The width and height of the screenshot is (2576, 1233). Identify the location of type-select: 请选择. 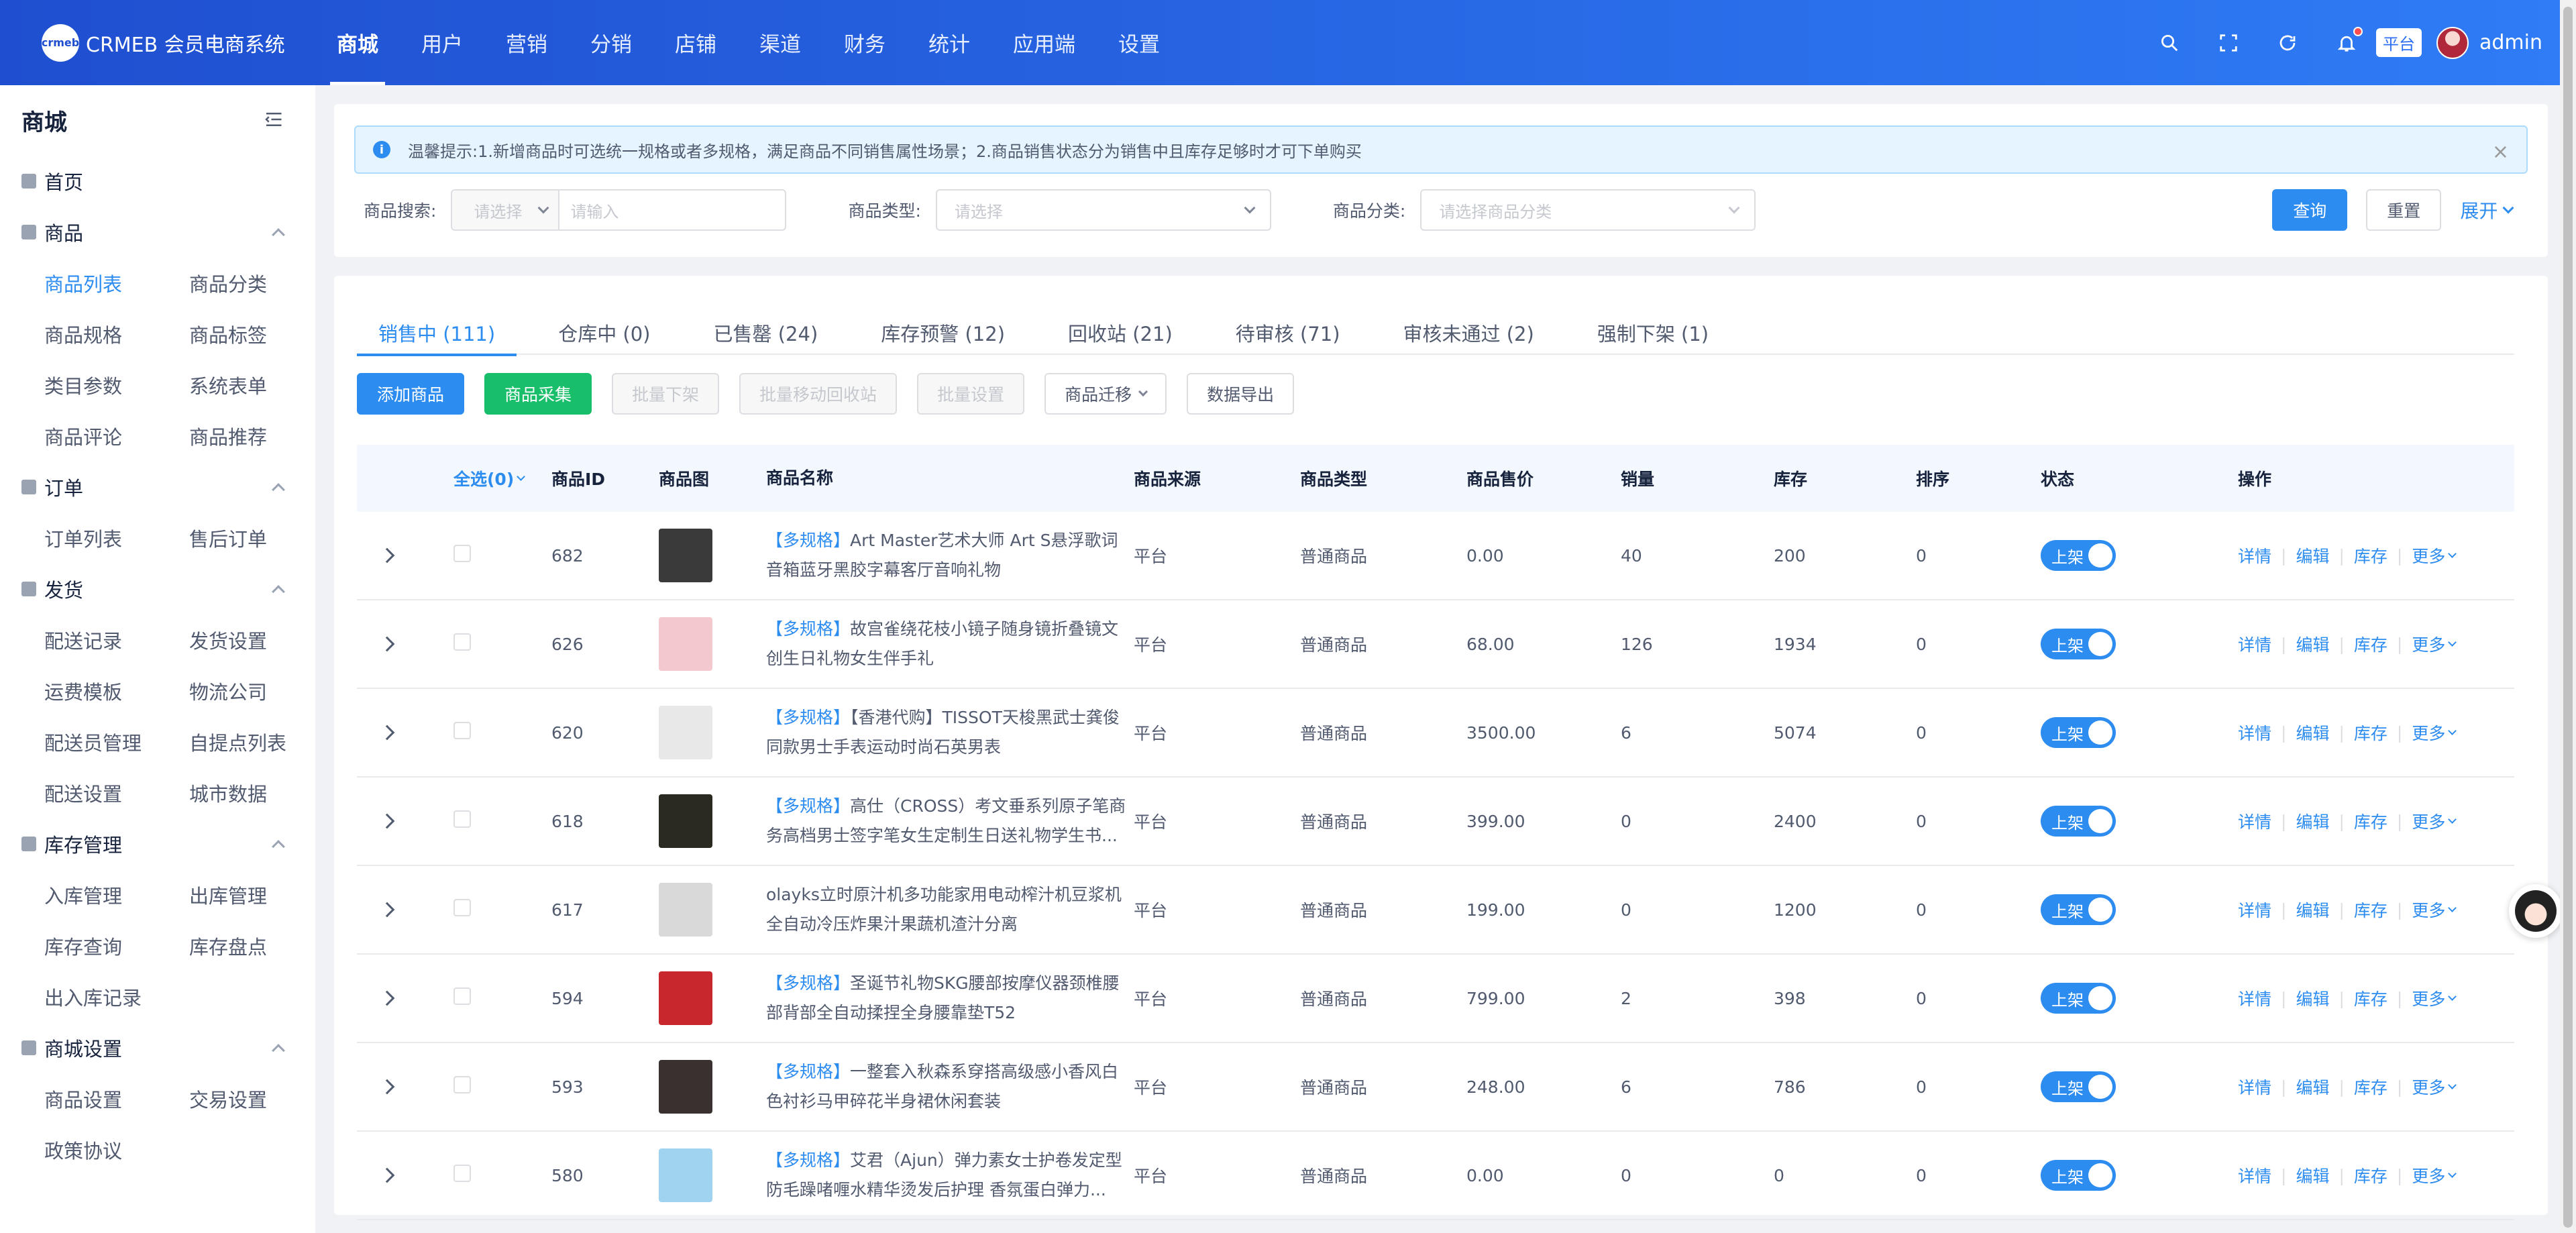
(1103, 210).